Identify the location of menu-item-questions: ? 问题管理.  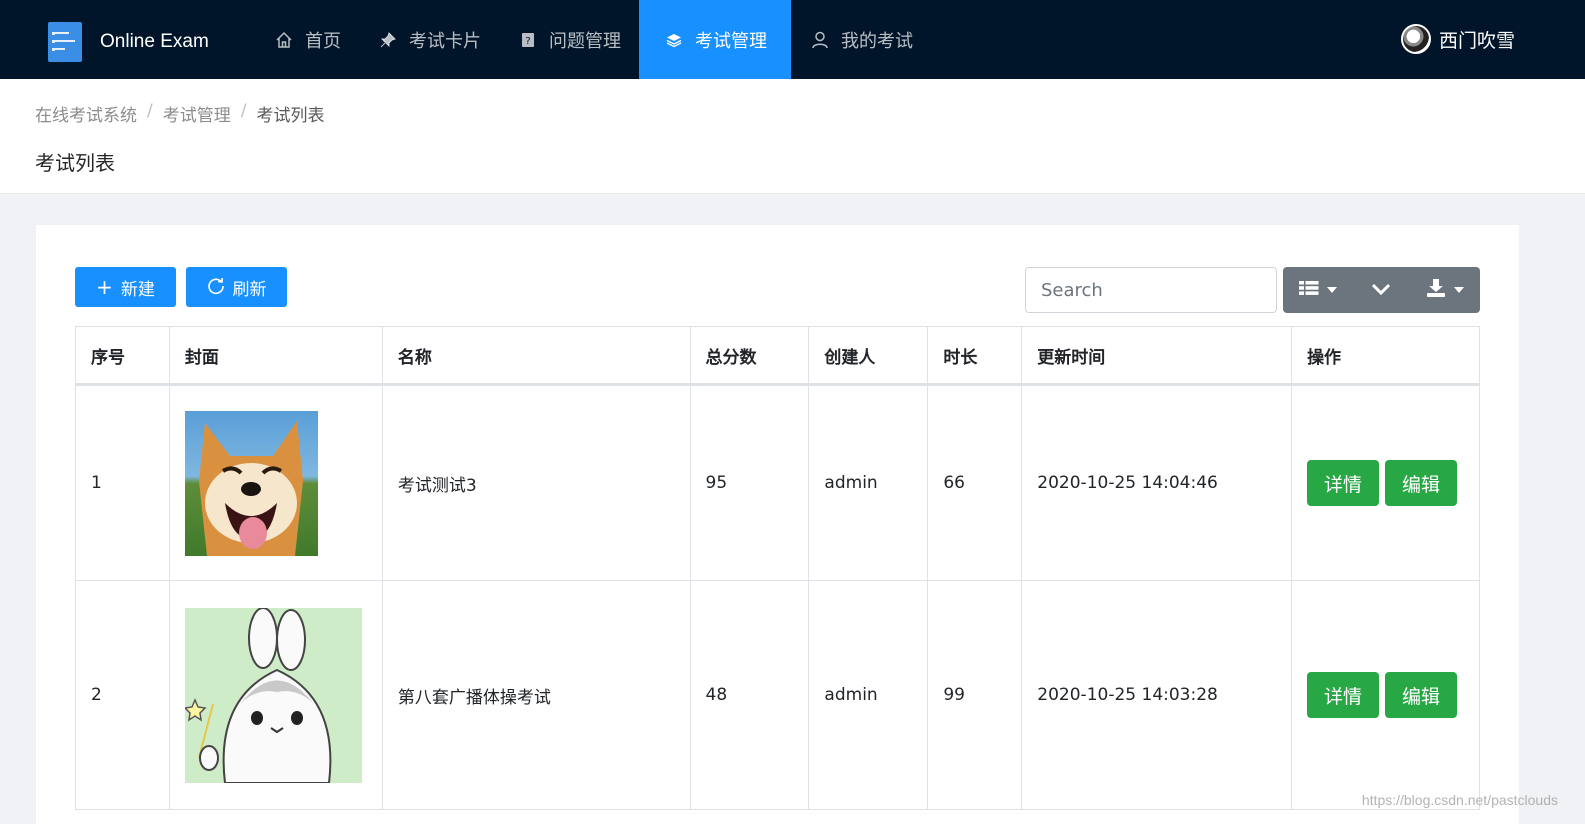
(569, 39).